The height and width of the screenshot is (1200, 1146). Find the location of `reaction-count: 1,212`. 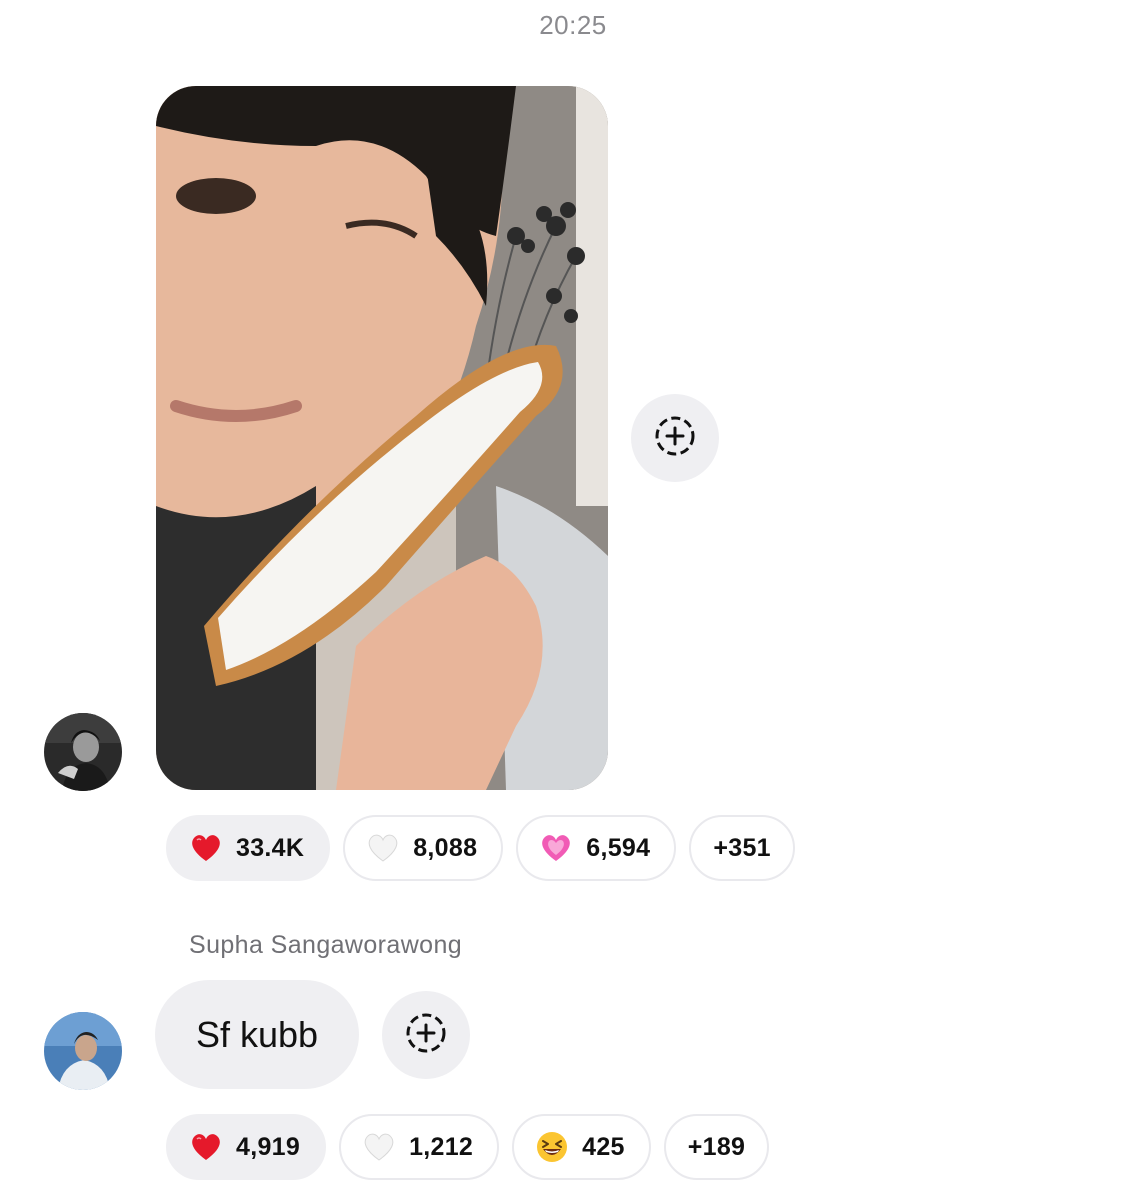

reaction-count: 1,212 is located at coordinates (441, 1146).